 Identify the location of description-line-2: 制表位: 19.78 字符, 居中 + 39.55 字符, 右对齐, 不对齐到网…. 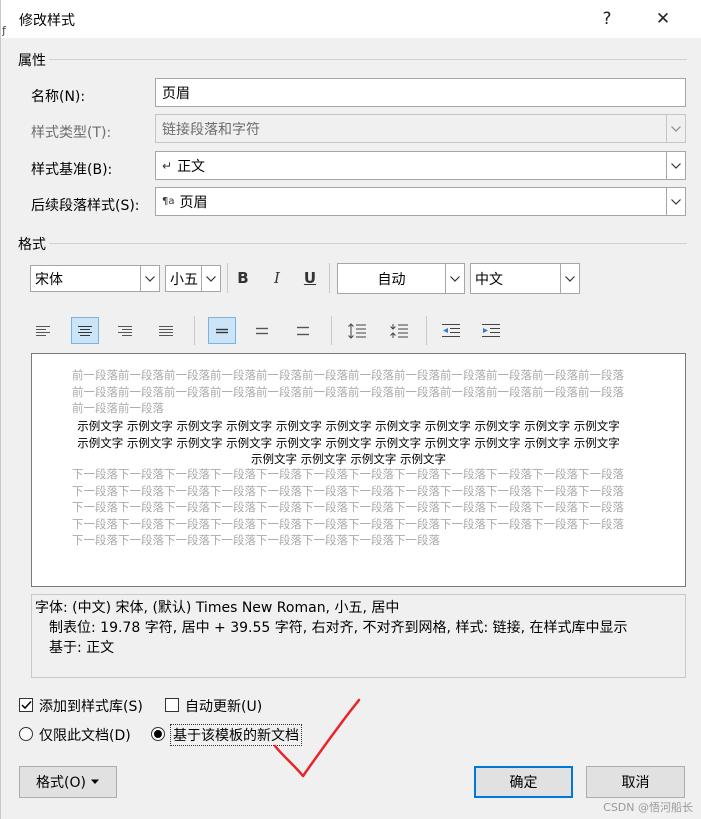
(338, 628).